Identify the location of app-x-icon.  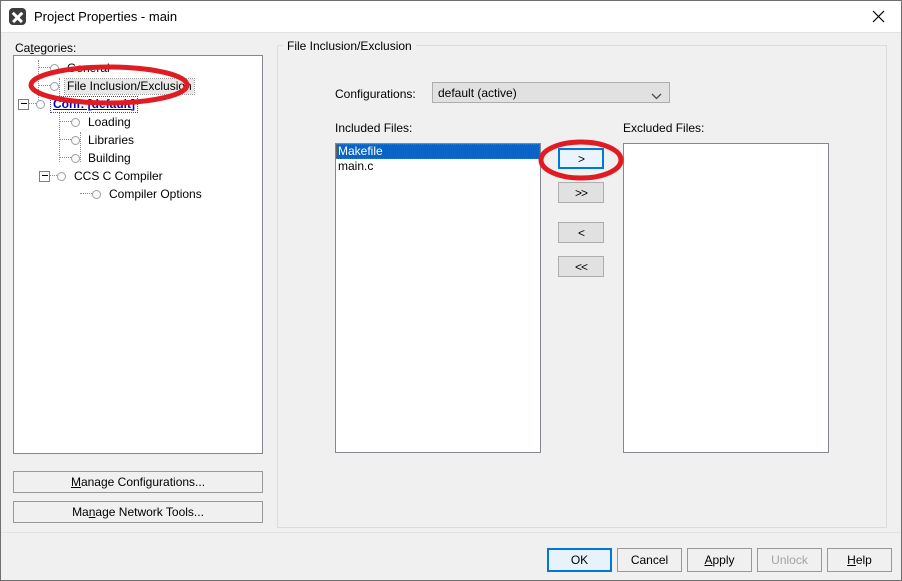
(17, 16).